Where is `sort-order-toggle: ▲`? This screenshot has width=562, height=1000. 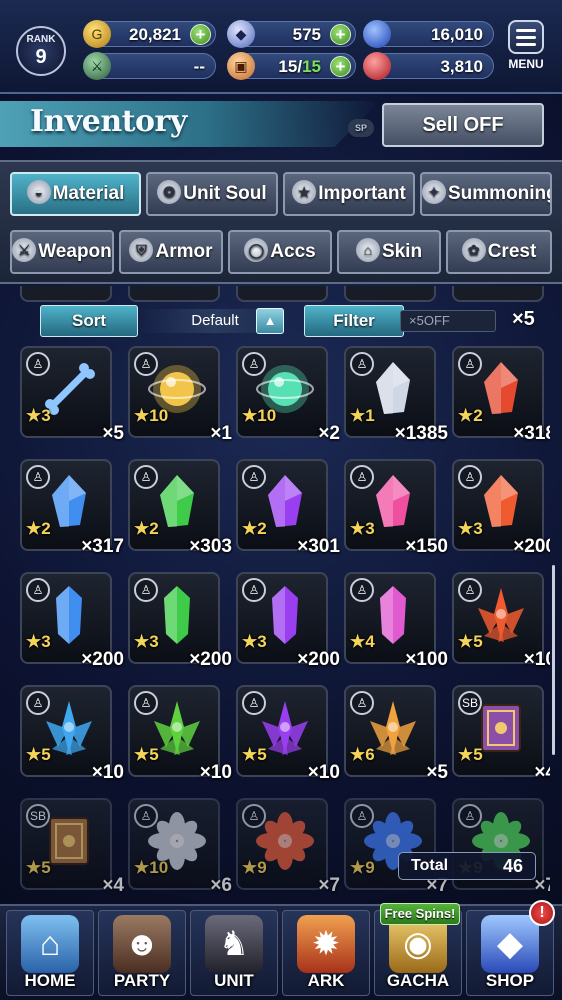 sort-order-toggle: ▲ is located at coordinates (270, 321).